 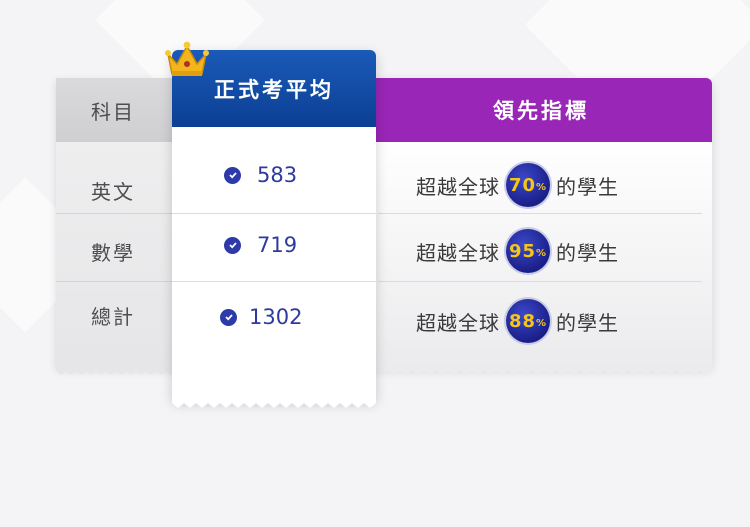 What do you see at coordinates (522, 321) in the screenshot?
I see `percentile-value: 88` at bounding box center [522, 321].